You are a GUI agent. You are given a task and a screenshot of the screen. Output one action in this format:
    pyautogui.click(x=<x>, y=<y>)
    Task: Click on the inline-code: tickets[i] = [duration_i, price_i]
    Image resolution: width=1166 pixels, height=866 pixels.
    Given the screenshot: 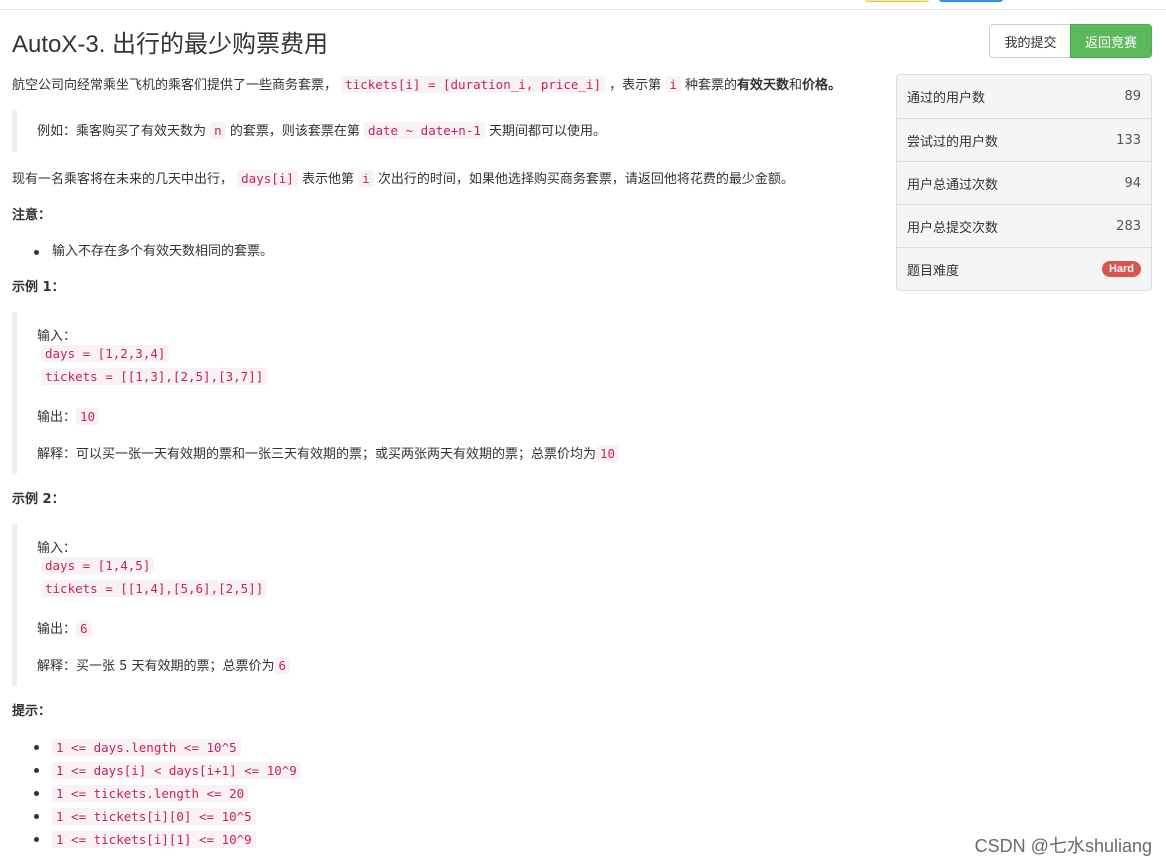 What is the action you would take?
    pyautogui.click(x=473, y=84)
    